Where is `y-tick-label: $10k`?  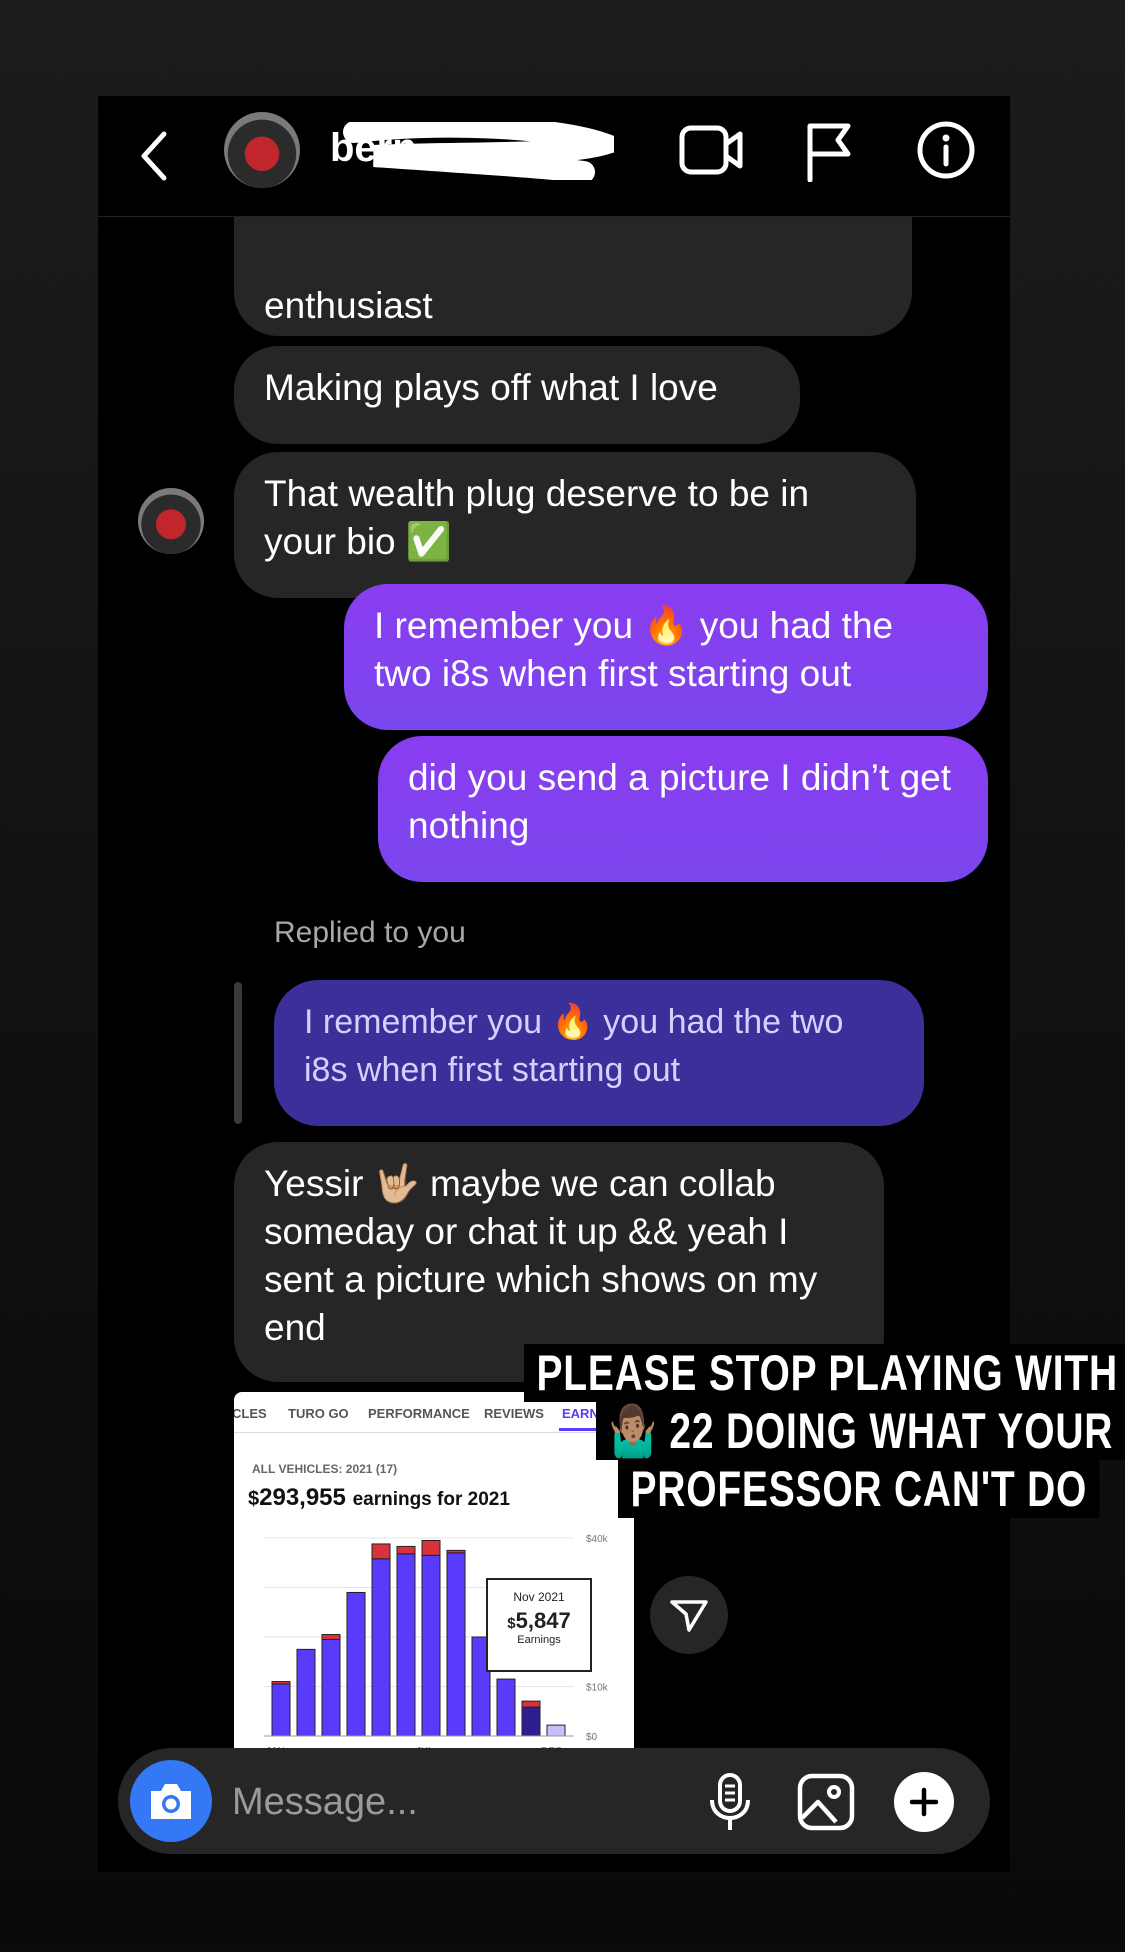
y-tick-label: $10k is located at coordinates (597, 1688).